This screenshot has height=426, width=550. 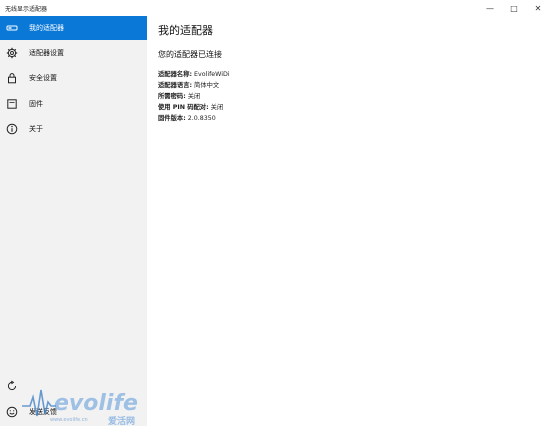 What do you see at coordinates (212, 74) in the screenshot?
I see `property-value: EvolifeWiDi` at bounding box center [212, 74].